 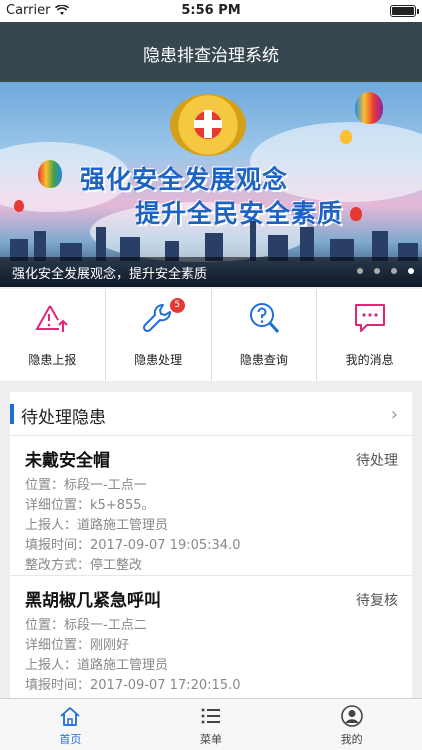 I want to click on quick-menu: 隐患上报 5 隐患处理 隐患查询 我的消息, so click(x=211, y=335).